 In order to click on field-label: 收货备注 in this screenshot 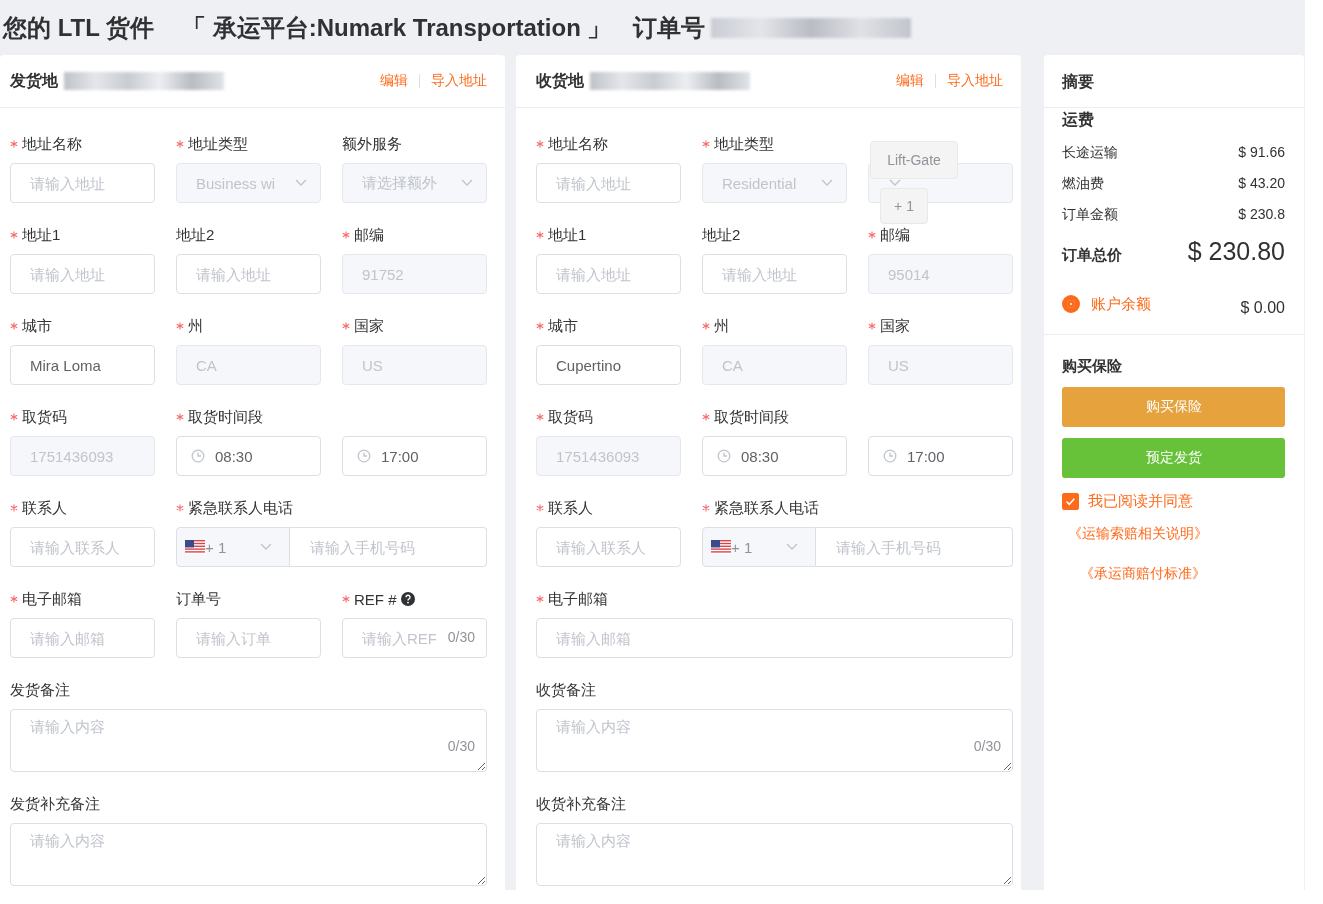, I will do `click(566, 690)`.